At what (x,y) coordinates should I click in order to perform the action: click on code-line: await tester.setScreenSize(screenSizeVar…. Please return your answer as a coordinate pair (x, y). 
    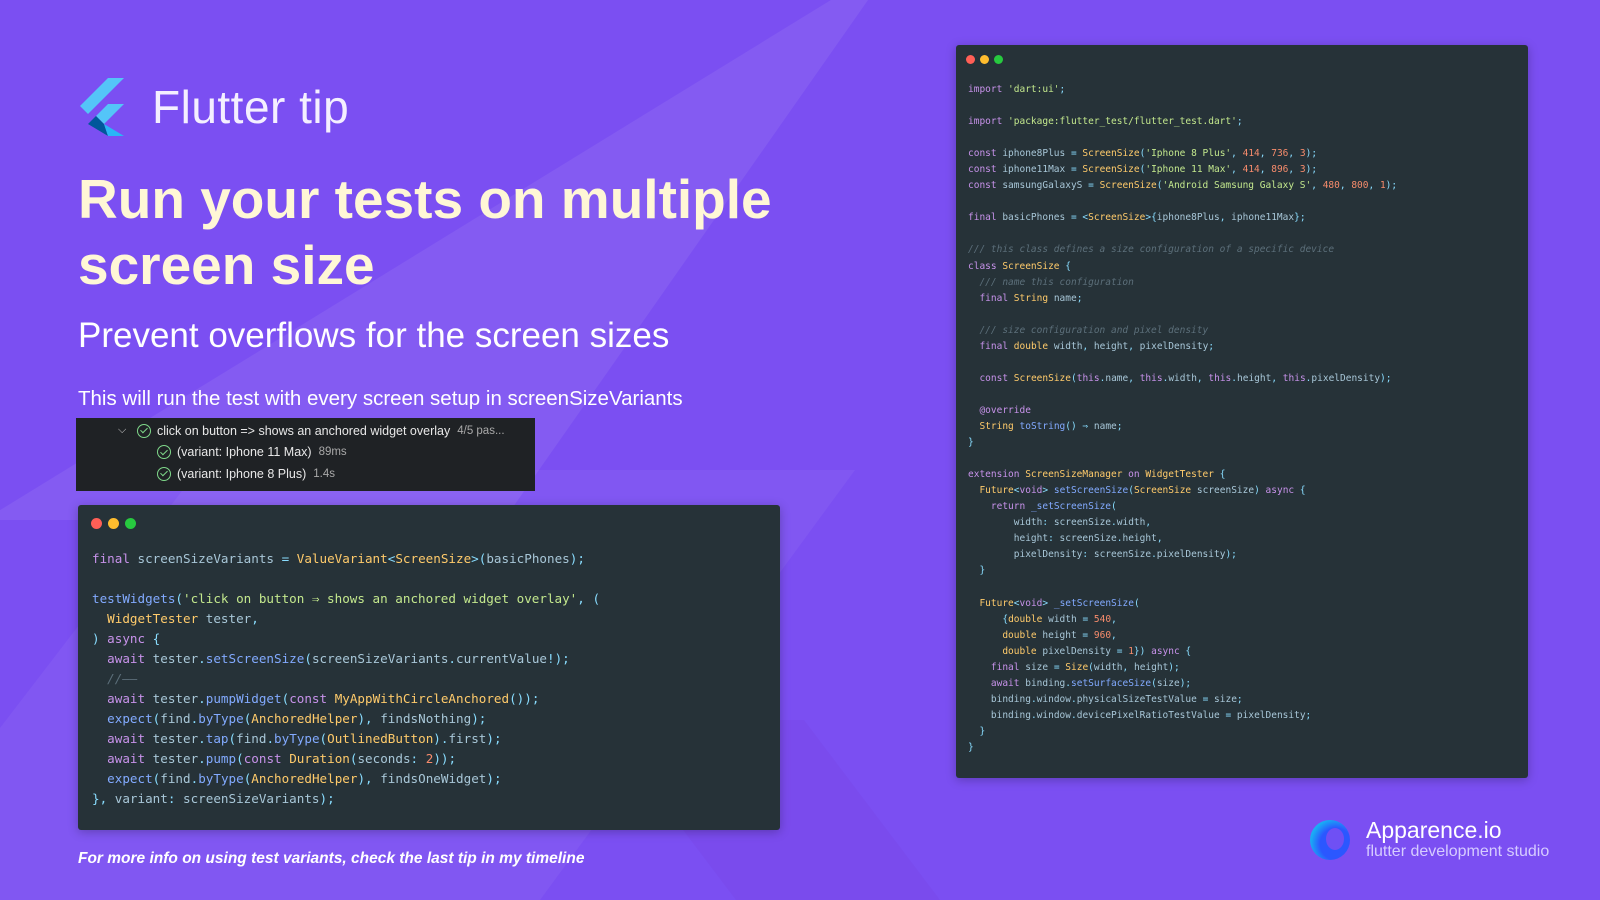
    Looking at the image, I should click on (331, 658).